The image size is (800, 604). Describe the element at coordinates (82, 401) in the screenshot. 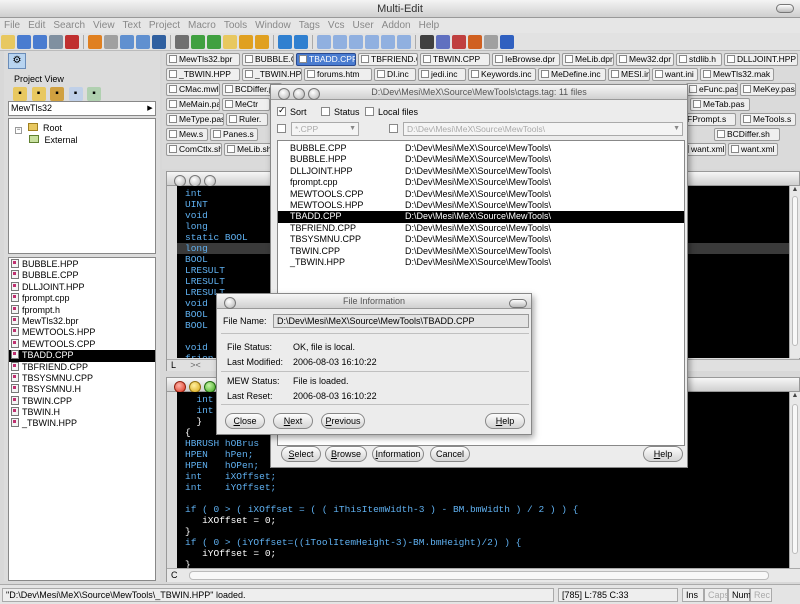

I see `project-file-item: TBWIN.CPP` at that location.